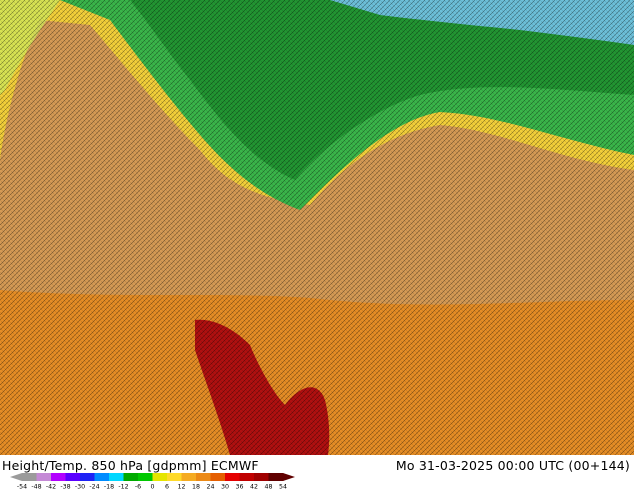 The width and height of the screenshot is (634, 490). Describe the element at coordinates (138, 487) in the screenshot. I see `scale-tick-label: -6` at that location.